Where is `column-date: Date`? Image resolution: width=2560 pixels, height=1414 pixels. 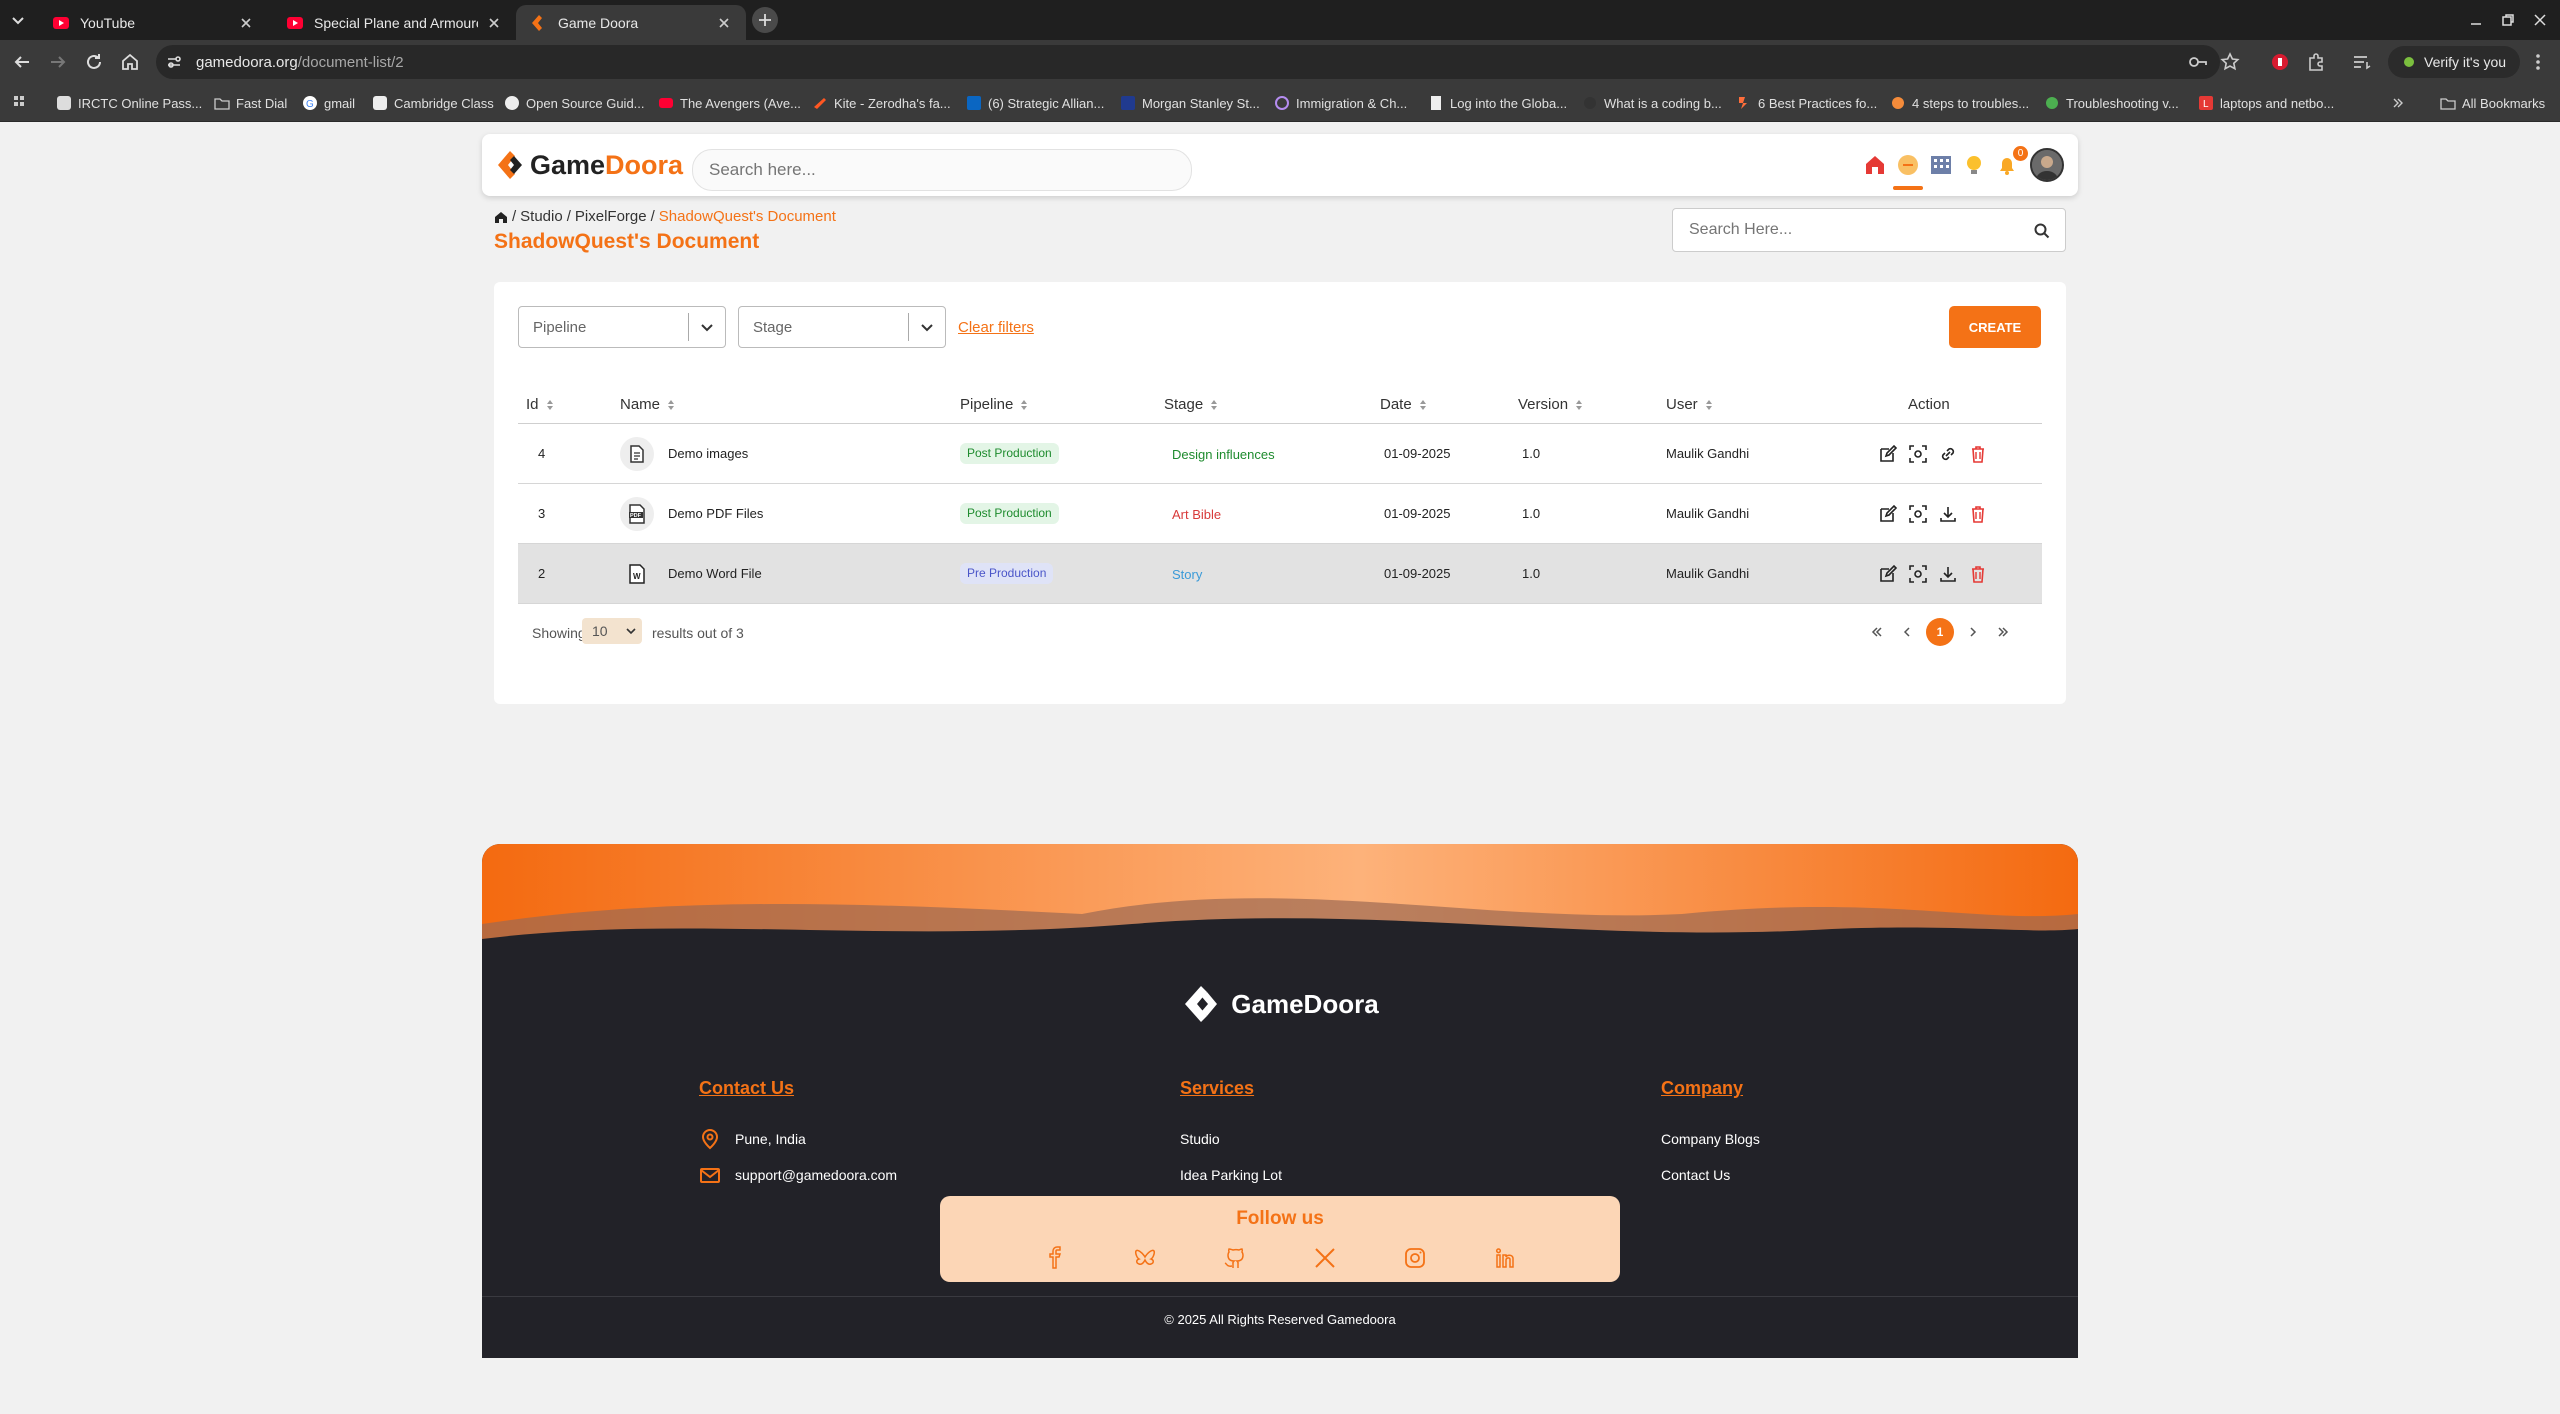
column-date: Date is located at coordinates (1403, 404).